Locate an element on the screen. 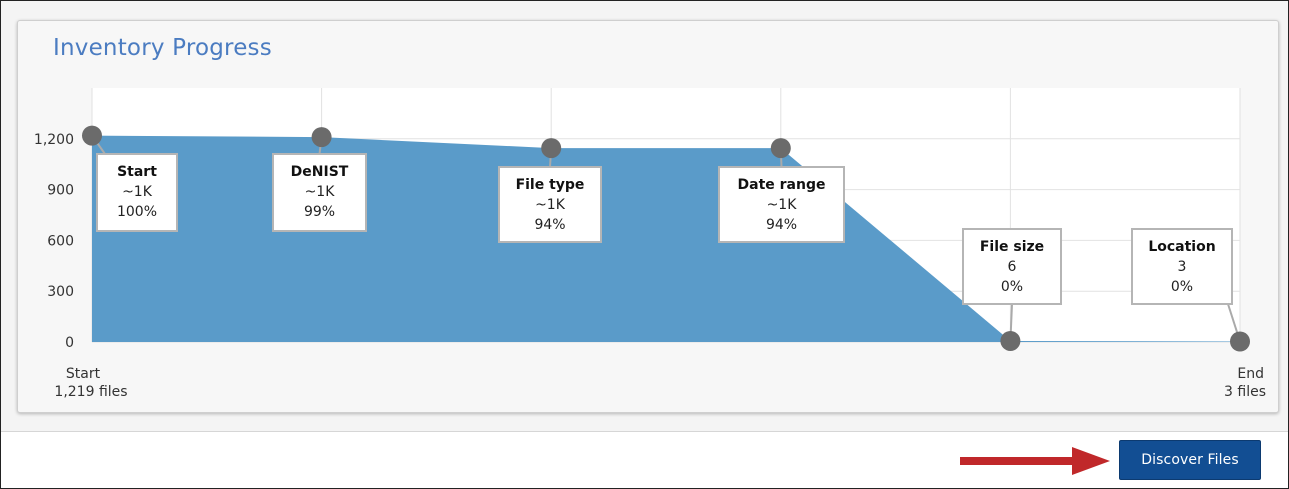  x-end-label: End is located at coordinates (1250, 374).